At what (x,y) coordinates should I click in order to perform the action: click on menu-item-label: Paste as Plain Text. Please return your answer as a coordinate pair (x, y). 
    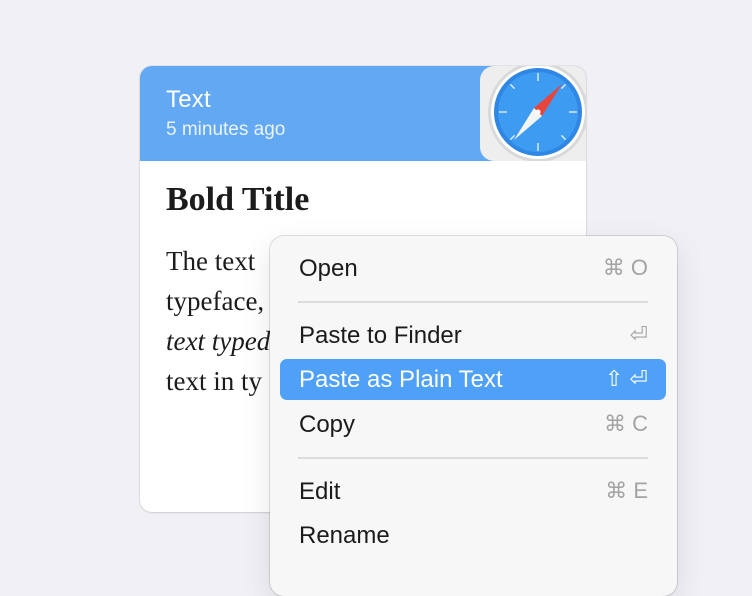
    Looking at the image, I should click on (401, 379).